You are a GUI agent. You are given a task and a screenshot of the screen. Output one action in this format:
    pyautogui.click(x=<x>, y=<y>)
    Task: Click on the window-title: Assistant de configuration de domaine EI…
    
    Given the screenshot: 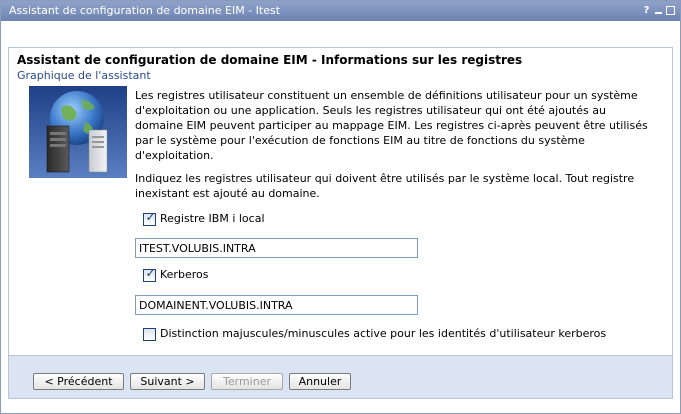 What is the action you would take?
    pyautogui.click(x=145, y=10)
    